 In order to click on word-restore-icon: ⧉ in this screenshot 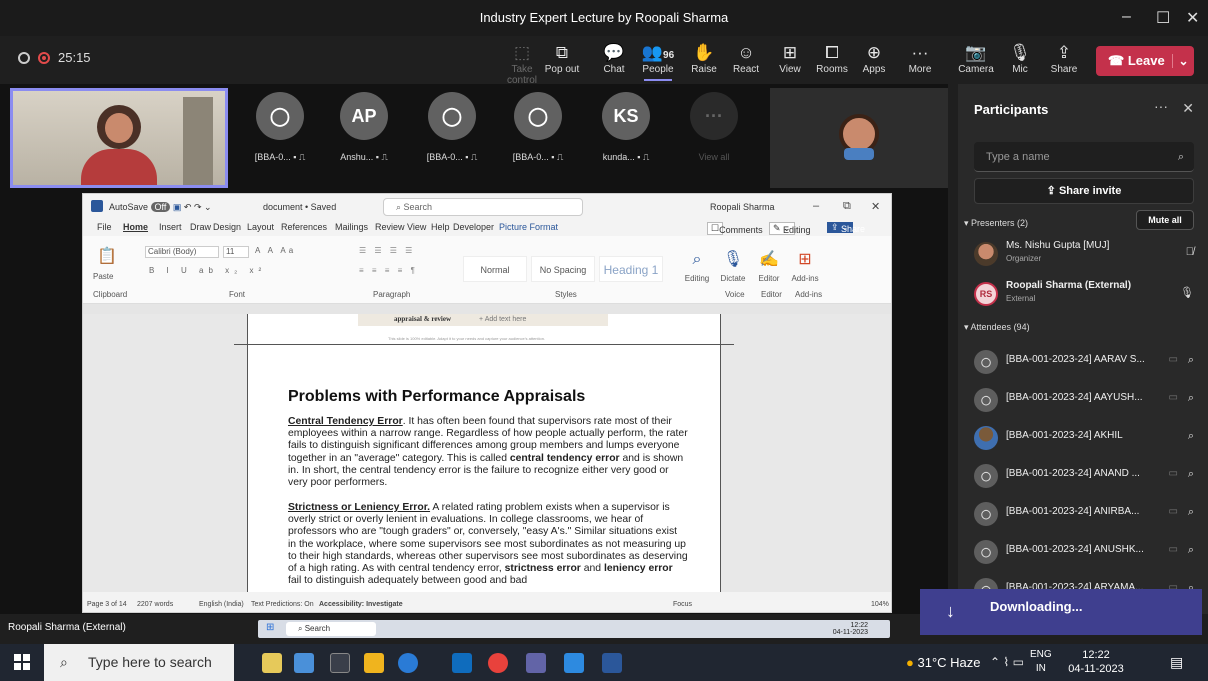, I will do `click(847, 206)`.